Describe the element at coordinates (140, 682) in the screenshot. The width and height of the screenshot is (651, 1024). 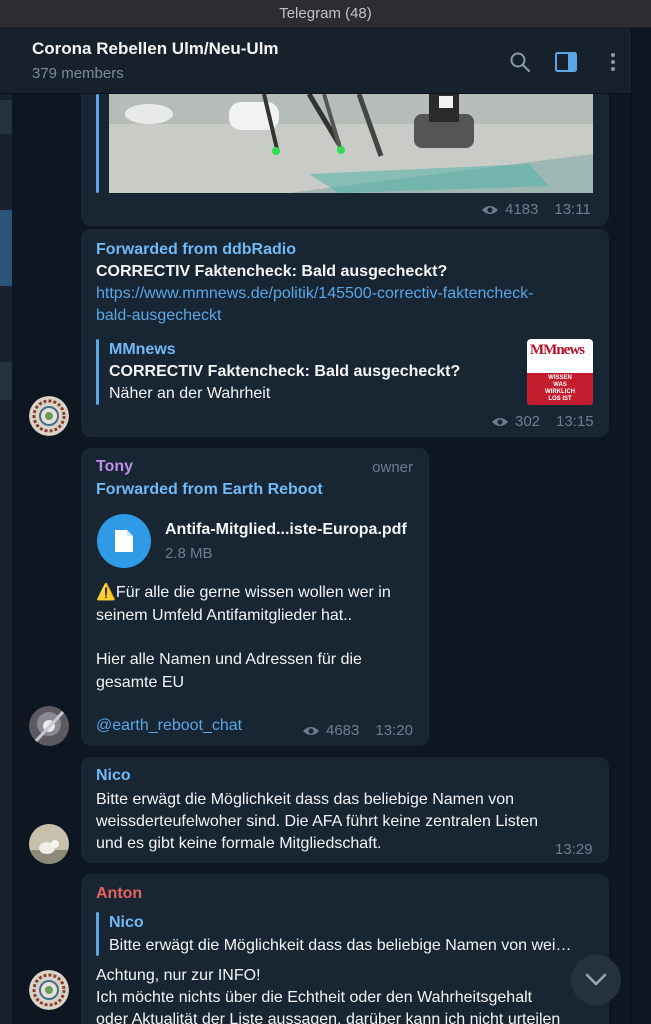
I see `message-text: gesamte EU` at that location.